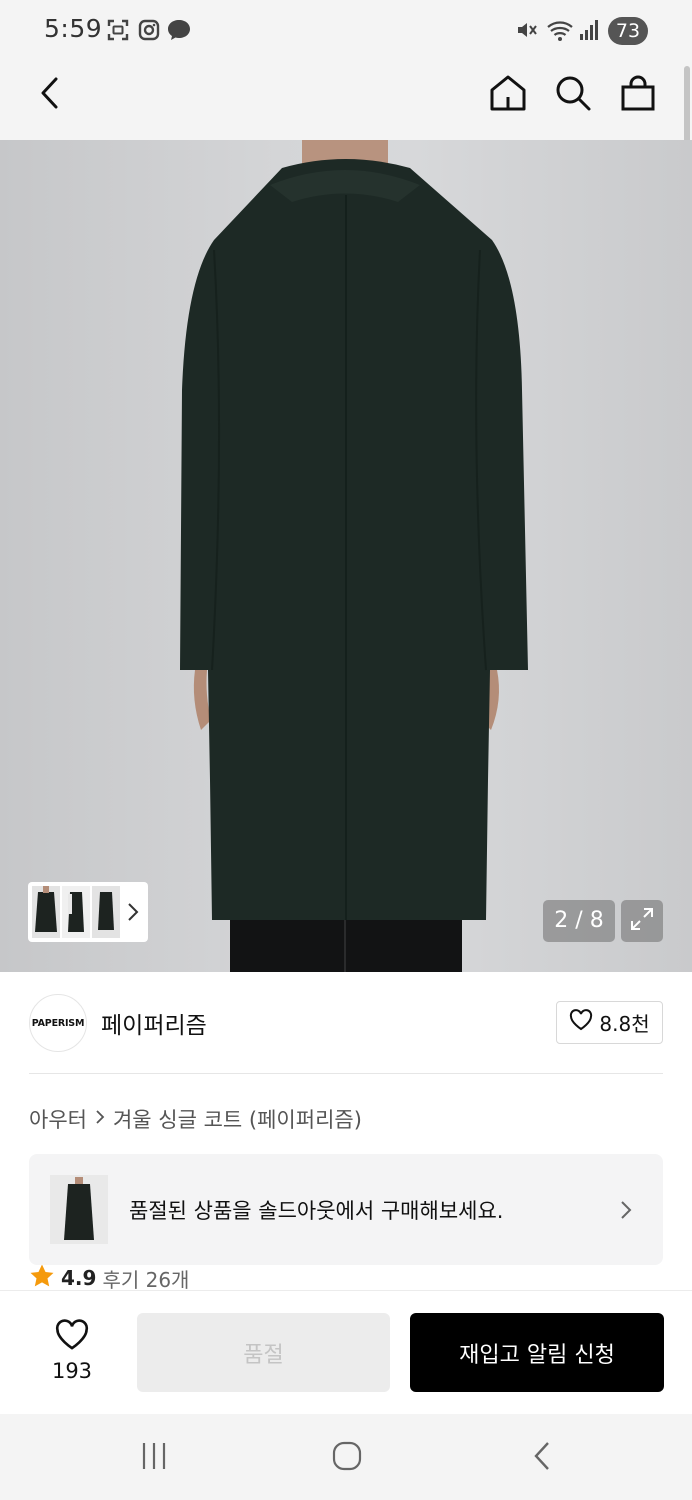 The width and height of the screenshot is (692, 1500). Describe the element at coordinates (58, 1119) in the screenshot. I see `breadcrumb-category: 아우터` at that location.